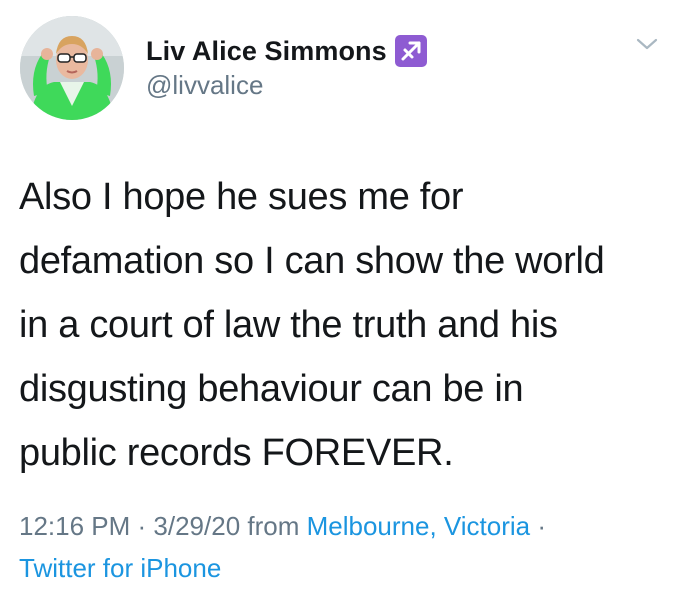 The width and height of the screenshot is (673, 590). I want to click on chevron-down-icon, so click(647, 44).